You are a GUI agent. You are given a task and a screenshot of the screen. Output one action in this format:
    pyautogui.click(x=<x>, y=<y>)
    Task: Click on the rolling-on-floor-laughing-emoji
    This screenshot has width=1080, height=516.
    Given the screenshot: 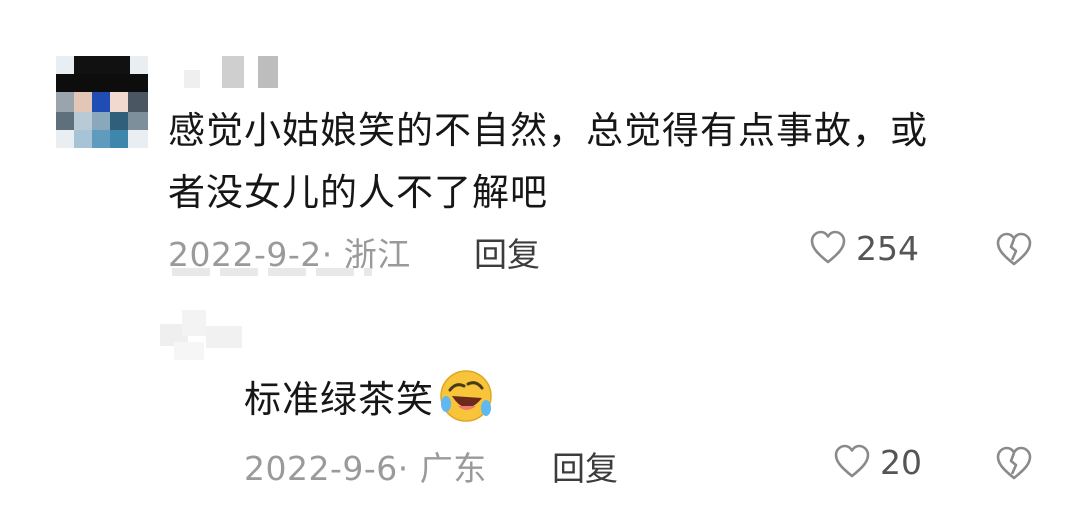 What is the action you would take?
    pyautogui.click(x=466, y=396)
    